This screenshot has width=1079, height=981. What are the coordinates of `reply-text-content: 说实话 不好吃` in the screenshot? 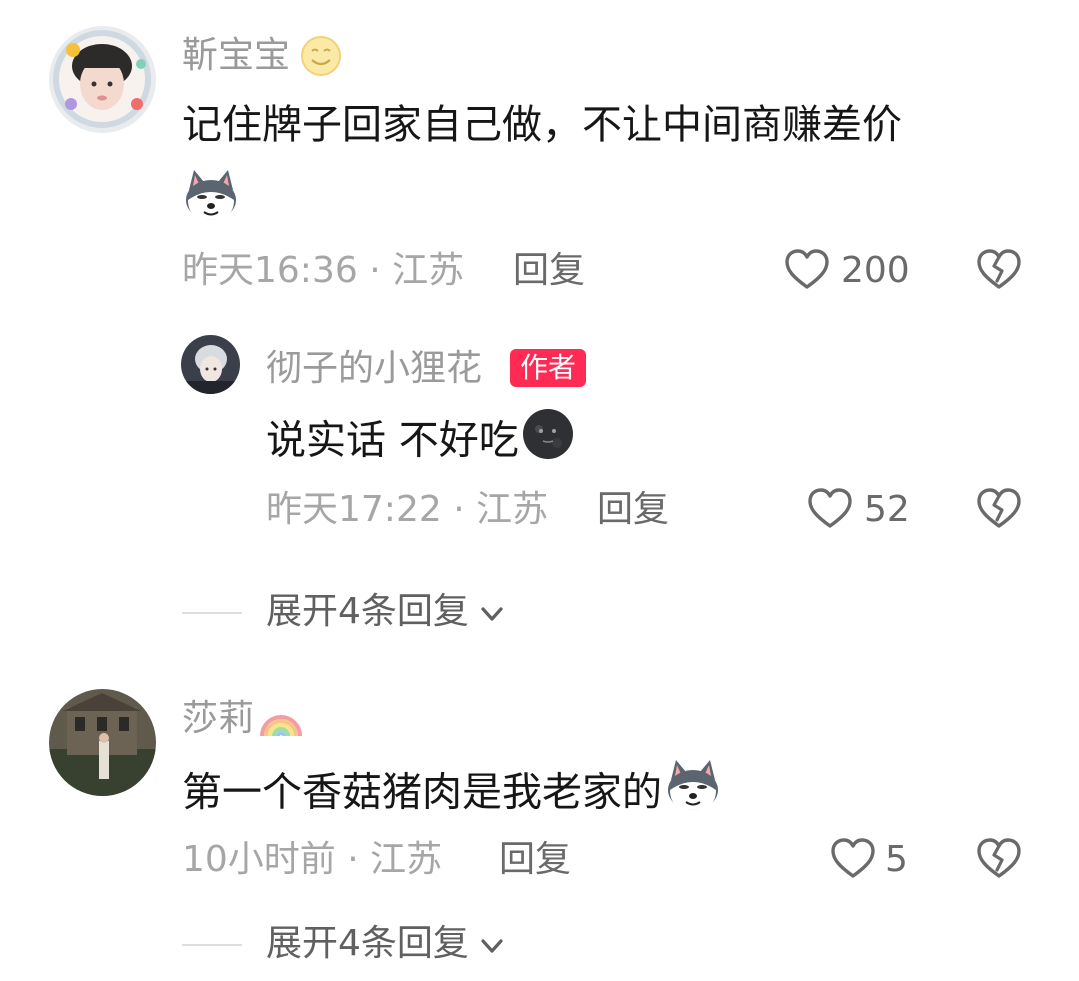 It's located at (392, 440).